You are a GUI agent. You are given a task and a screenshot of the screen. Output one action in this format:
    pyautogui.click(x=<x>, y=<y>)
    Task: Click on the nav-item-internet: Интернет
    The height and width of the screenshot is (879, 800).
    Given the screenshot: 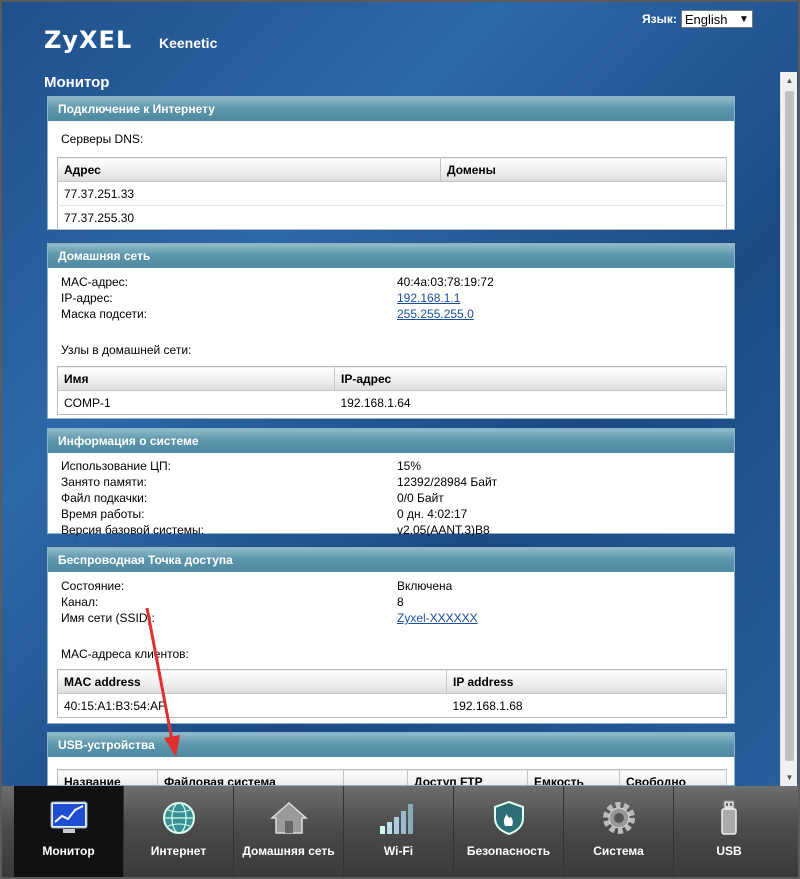 What is the action you would take?
    pyautogui.click(x=179, y=831)
    